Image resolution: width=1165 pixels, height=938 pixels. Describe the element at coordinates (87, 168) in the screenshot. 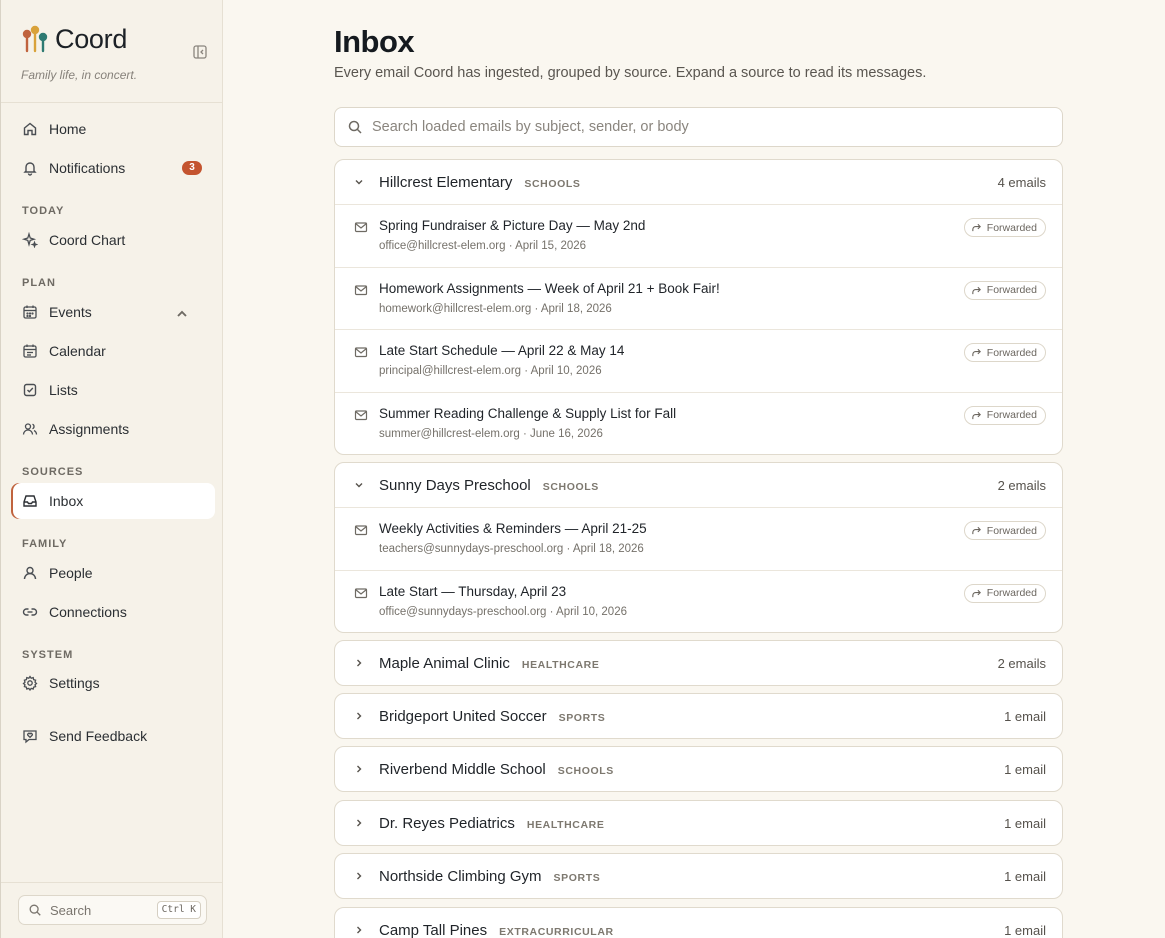

I see `nav-label-notifications: Notifications` at that location.